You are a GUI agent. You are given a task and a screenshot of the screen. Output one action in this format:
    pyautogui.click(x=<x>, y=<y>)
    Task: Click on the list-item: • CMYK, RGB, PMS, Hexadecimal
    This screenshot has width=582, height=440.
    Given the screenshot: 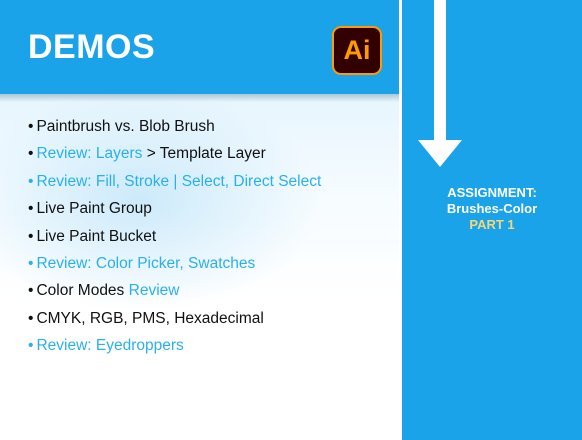 What is the action you would take?
    pyautogui.click(x=174, y=322)
    